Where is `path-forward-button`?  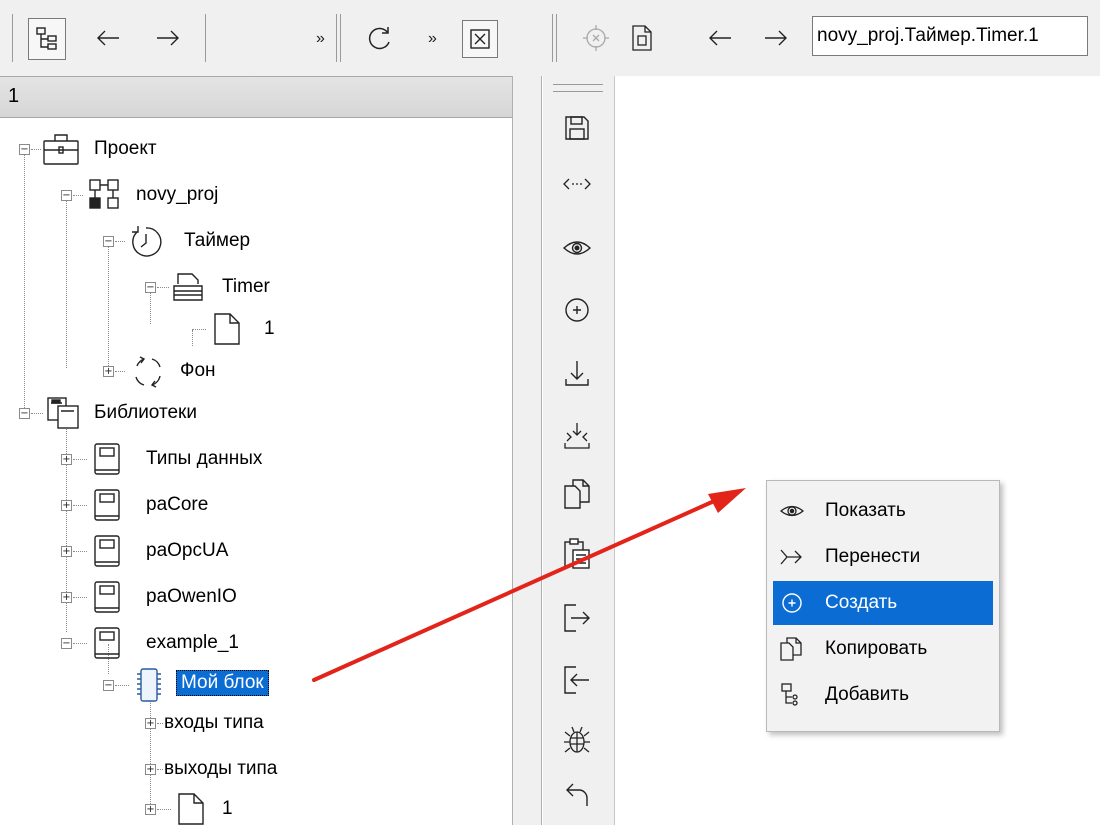
path-forward-button is located at coordinates (776, 38).